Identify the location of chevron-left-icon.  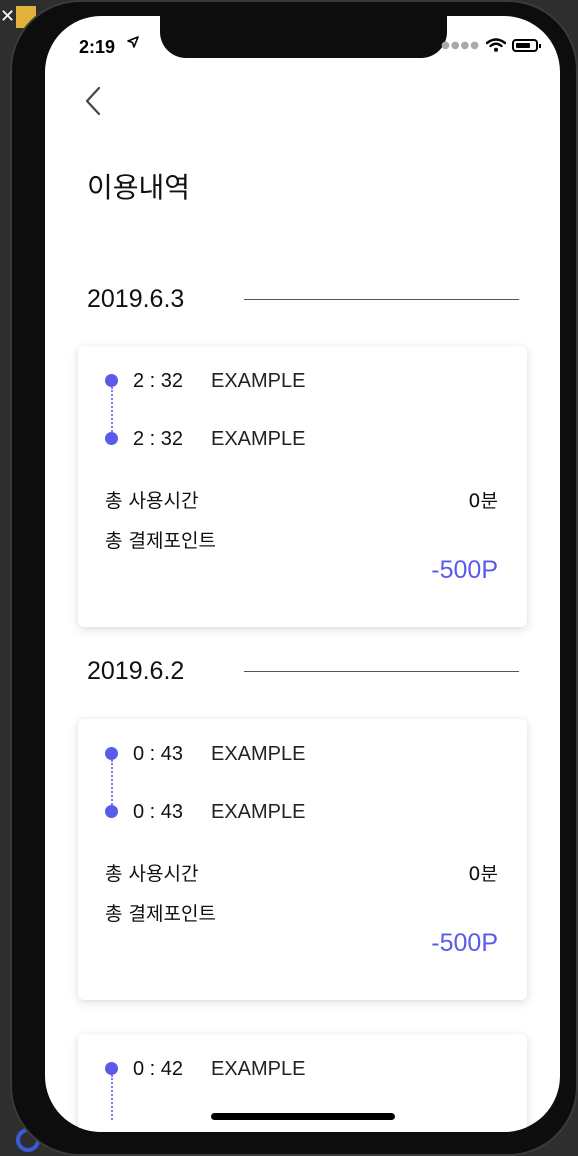
(93, 101).